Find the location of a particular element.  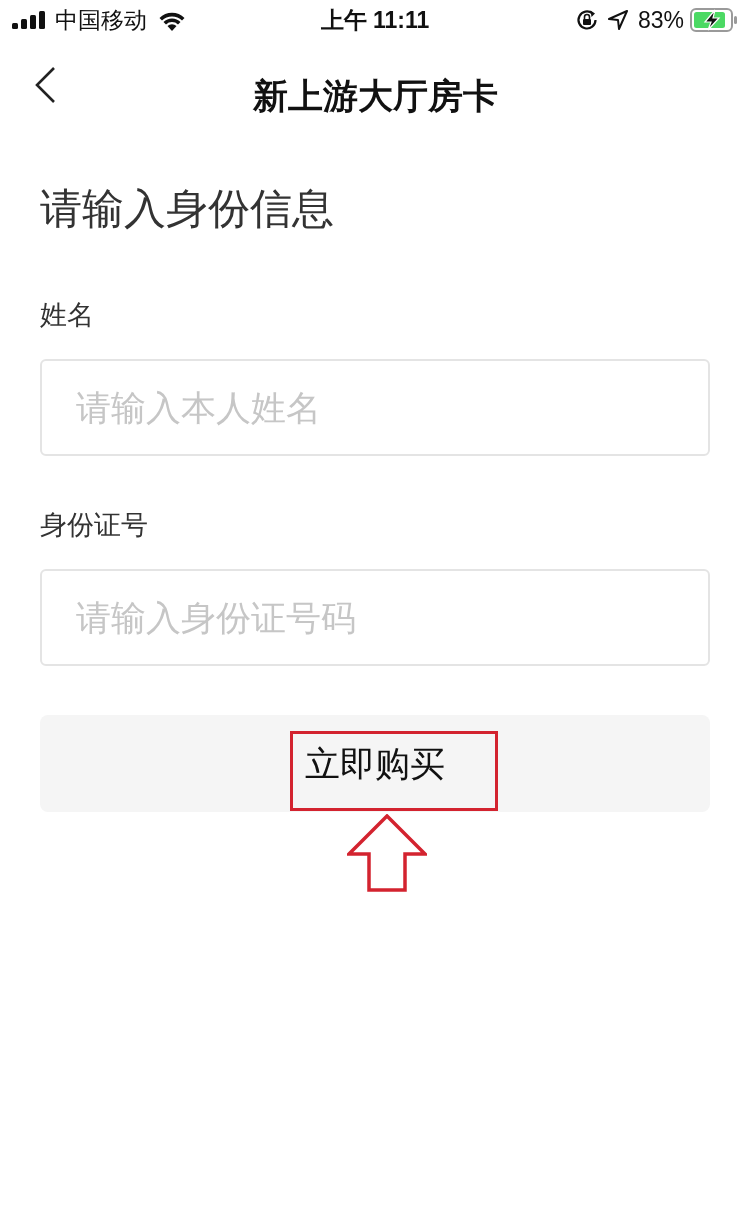

up-arrow-icon is located at coordinates (387, 853).